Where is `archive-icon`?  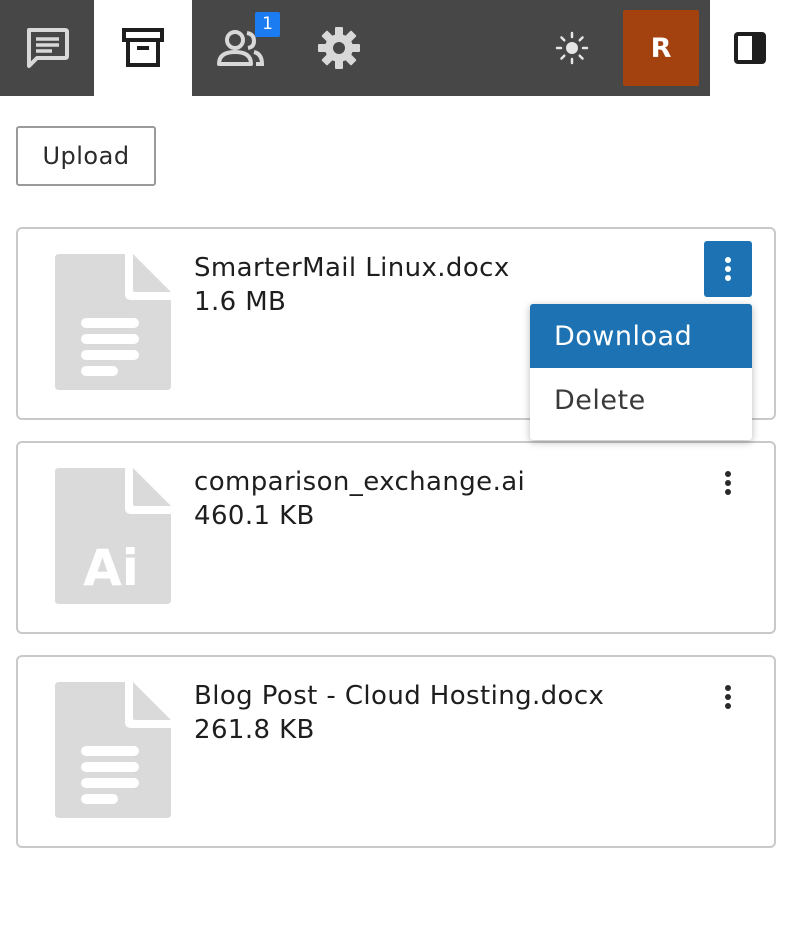
archive-icon is located at coordinates (143, 47).